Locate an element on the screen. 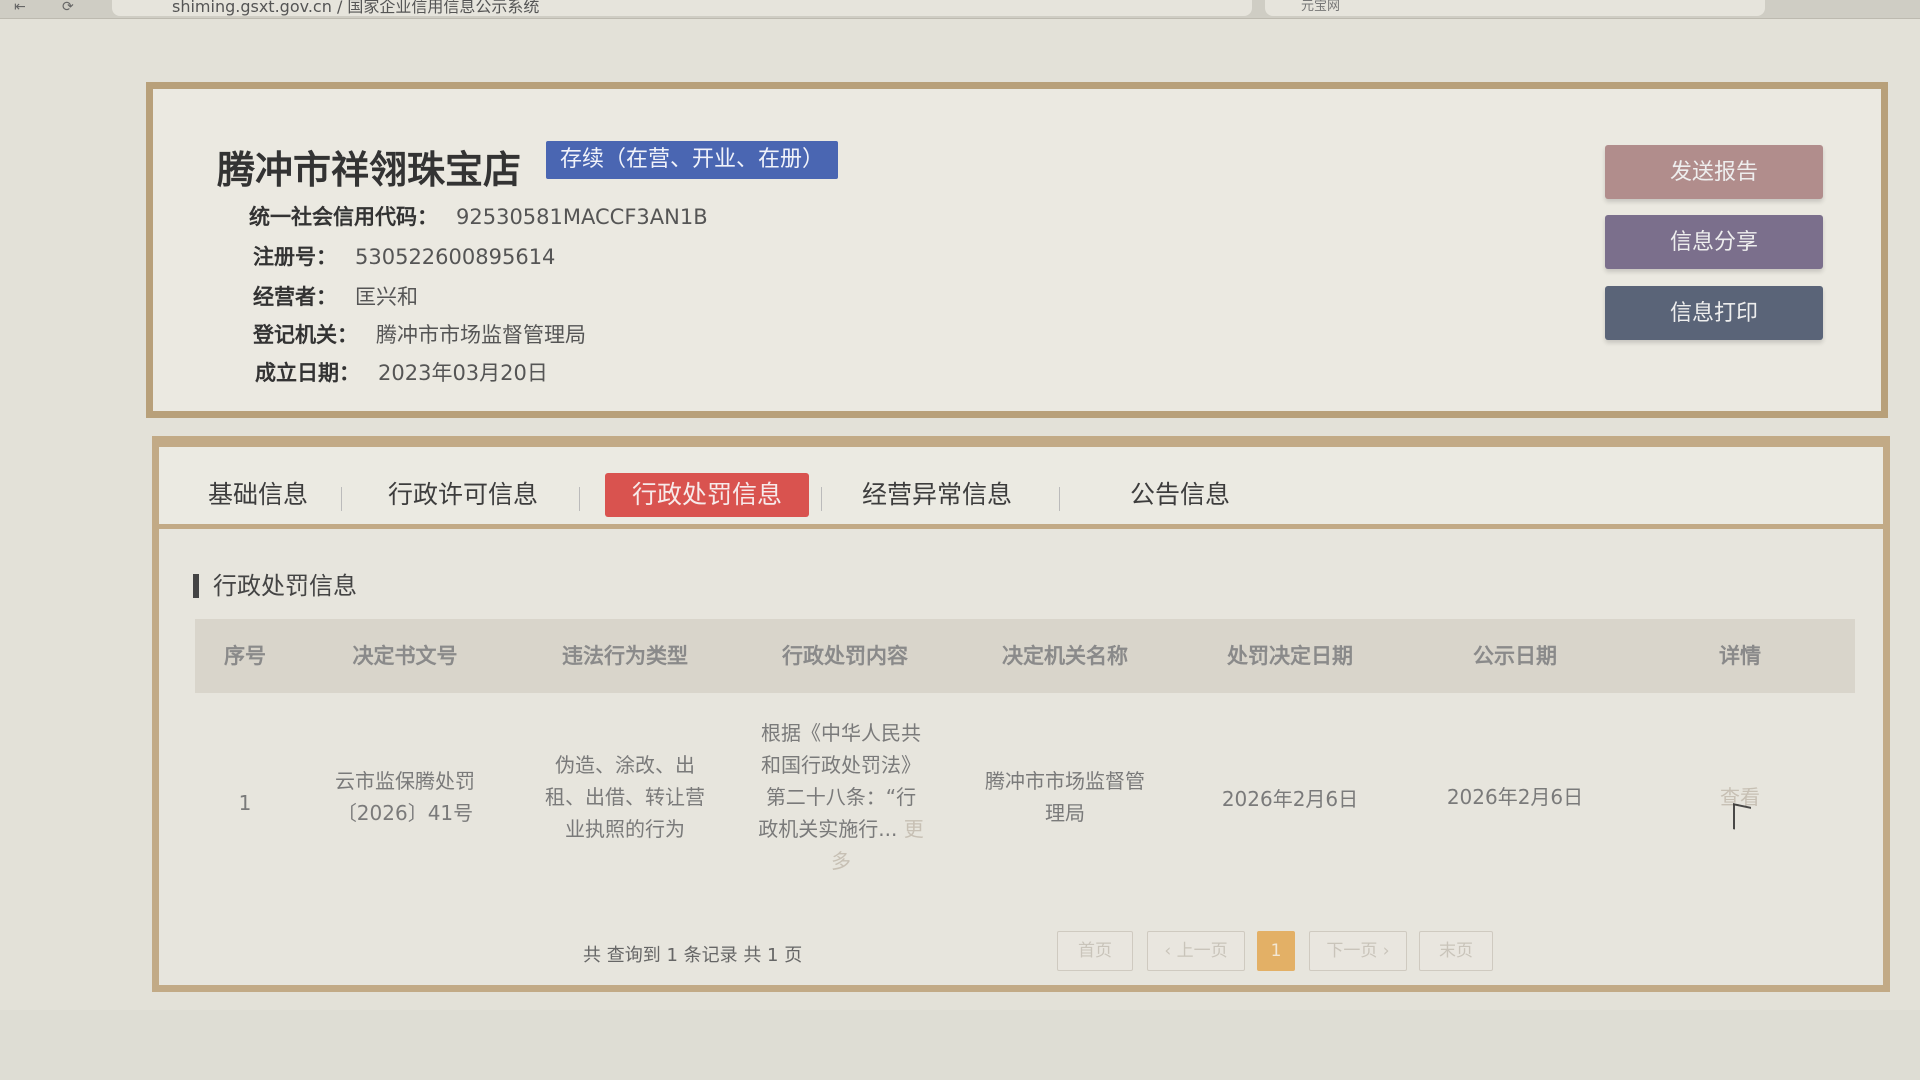 Image resolution: width=1920 pixels, height=1080 pixels. first-page-button: 首页 is located at coordinates (1095, 951).